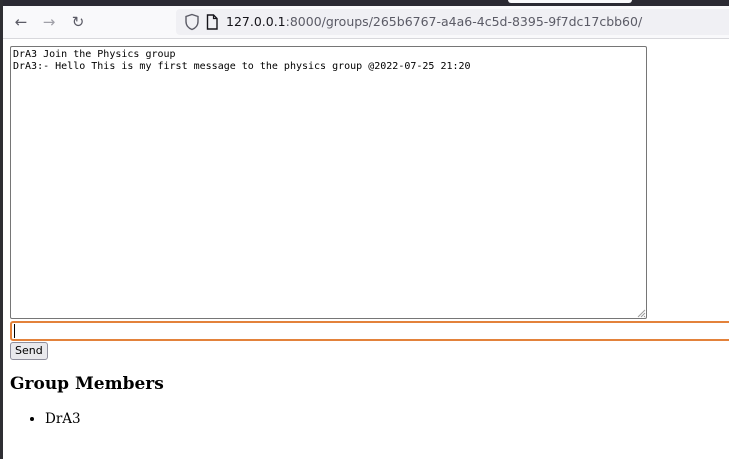 The image size is (729, 459). I want to click on member-item: DrA3, so click(63, 419).